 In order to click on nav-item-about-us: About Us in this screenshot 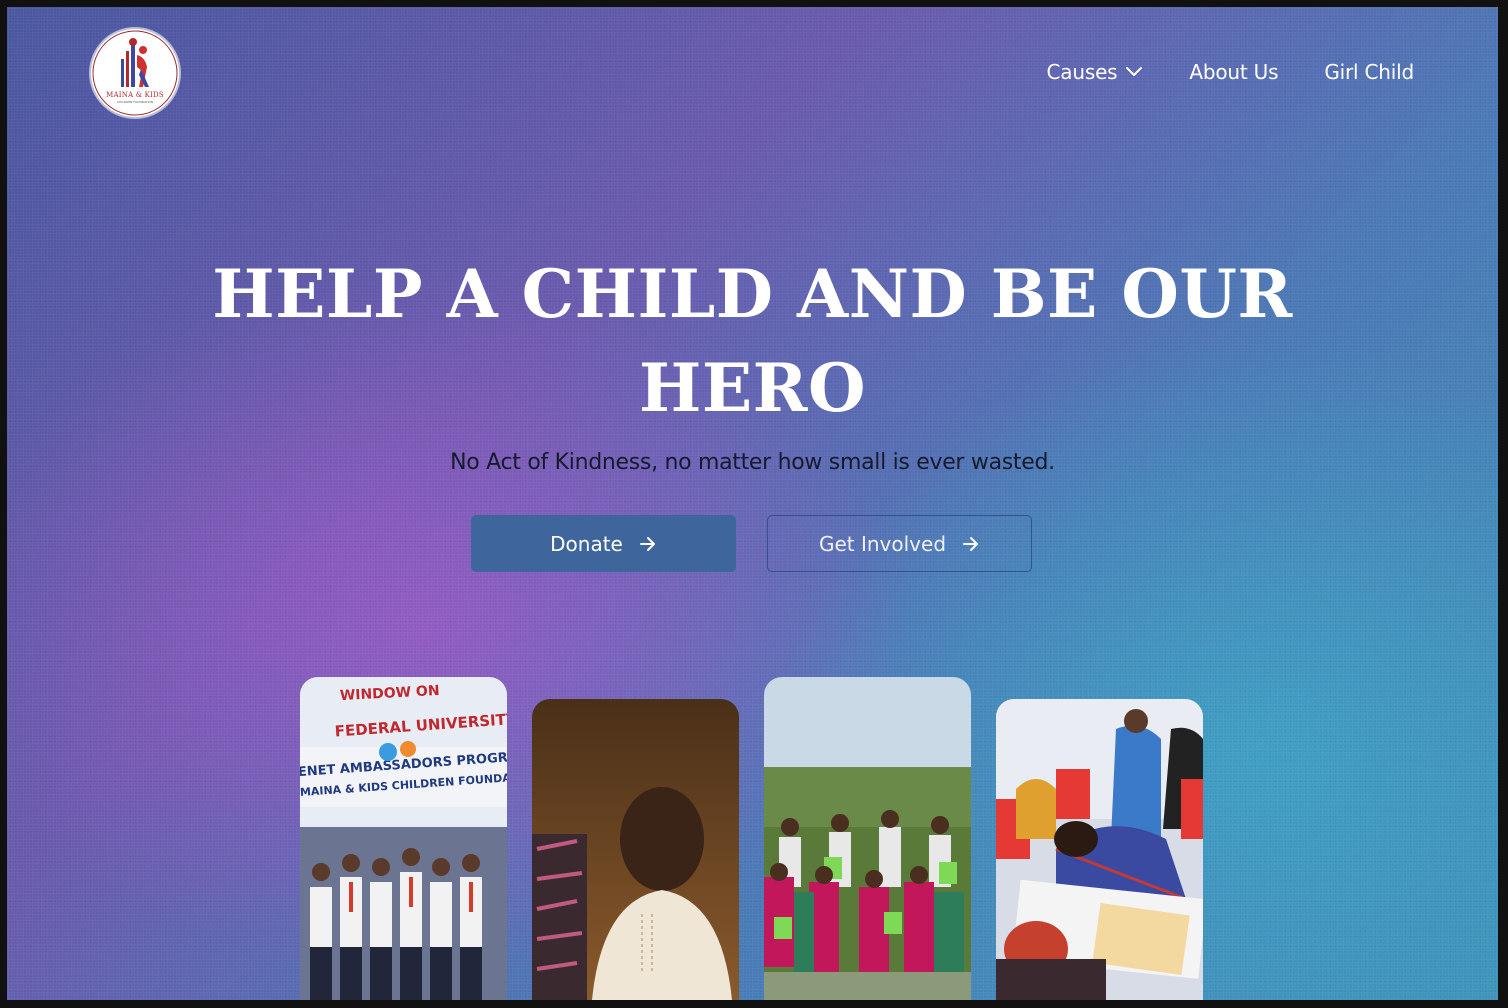, I will do `click(1233, 72)`.